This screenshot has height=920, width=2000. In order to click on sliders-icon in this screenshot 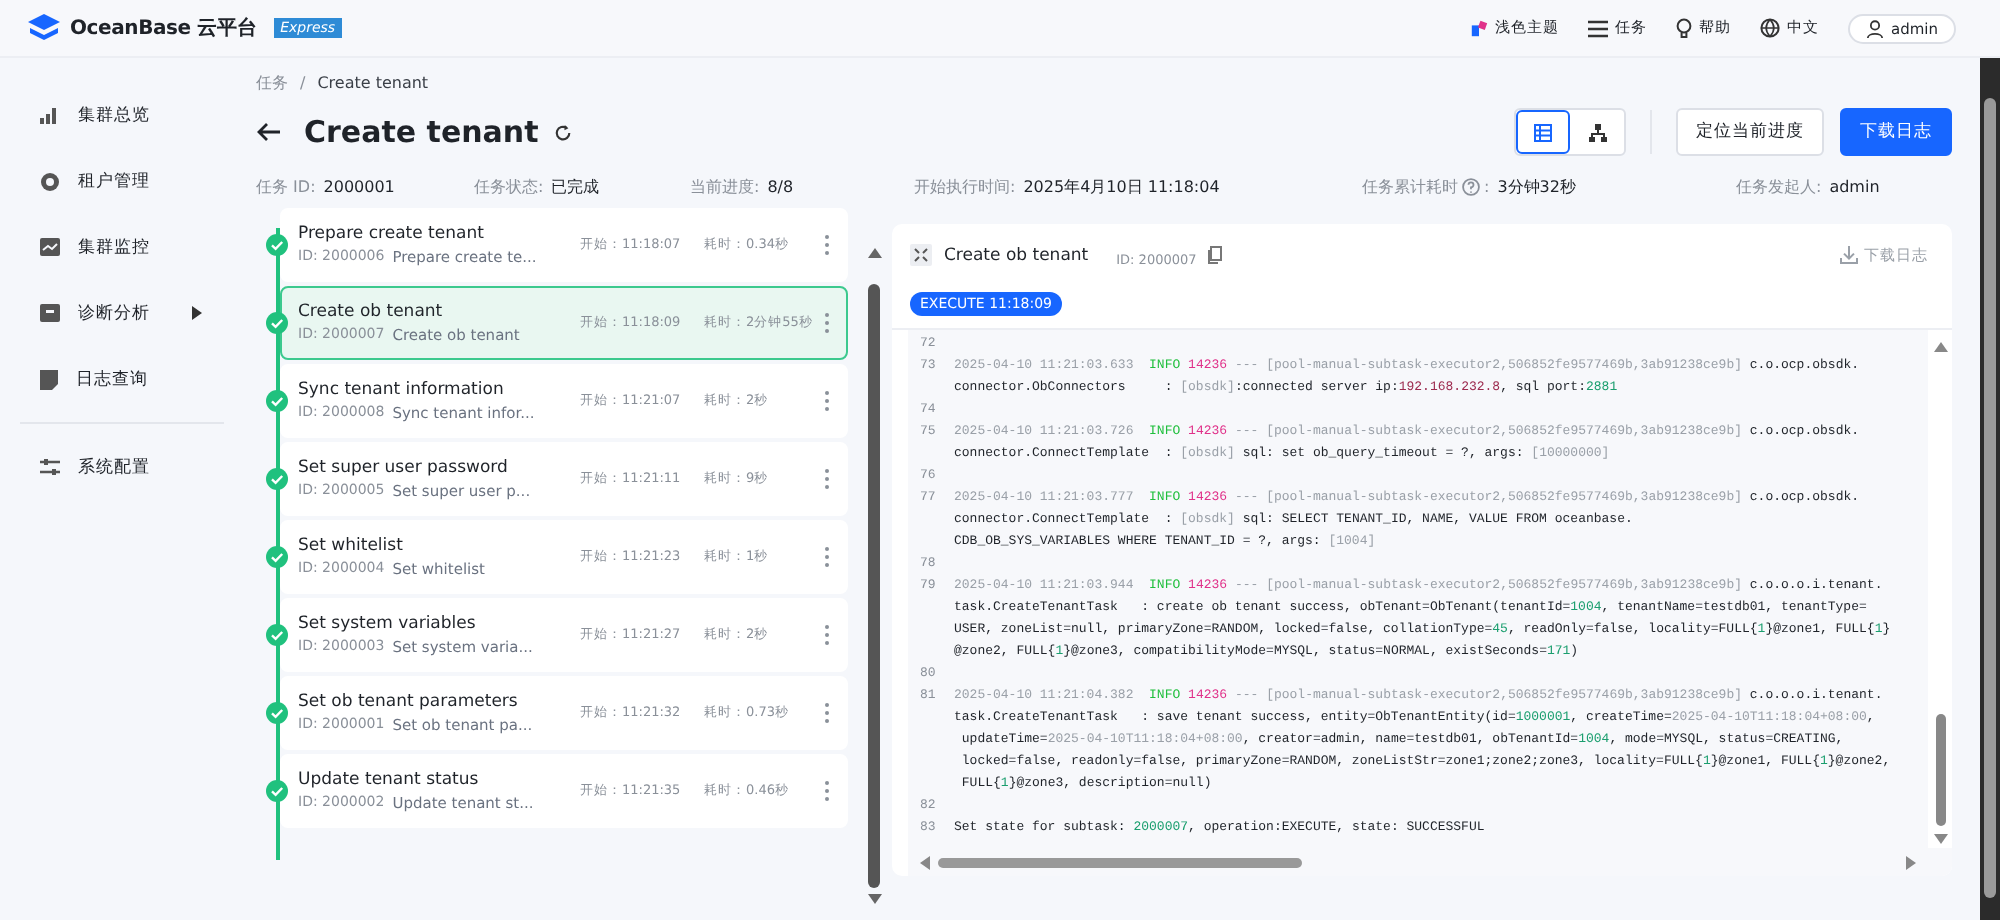, I will do `click(50, 467)`.